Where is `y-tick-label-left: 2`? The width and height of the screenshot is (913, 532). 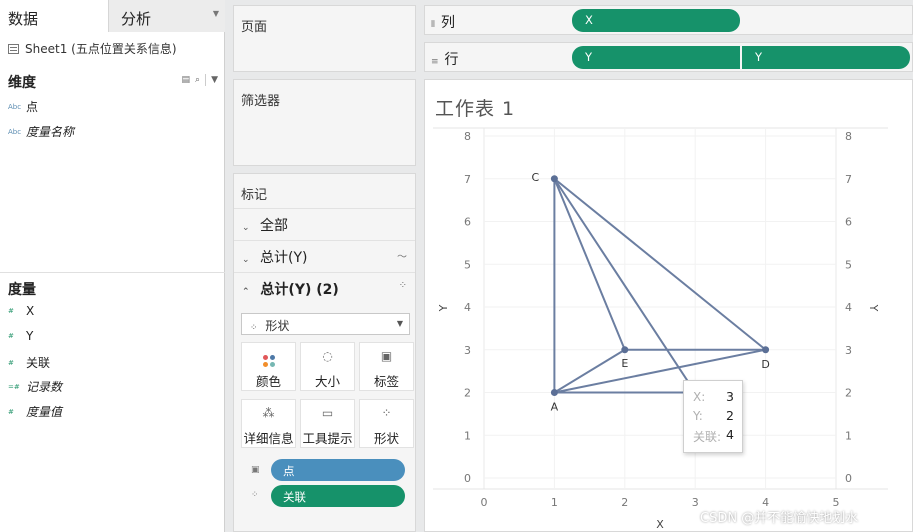
y-tick-label-left: 2 is located at coordinates (467, 393).